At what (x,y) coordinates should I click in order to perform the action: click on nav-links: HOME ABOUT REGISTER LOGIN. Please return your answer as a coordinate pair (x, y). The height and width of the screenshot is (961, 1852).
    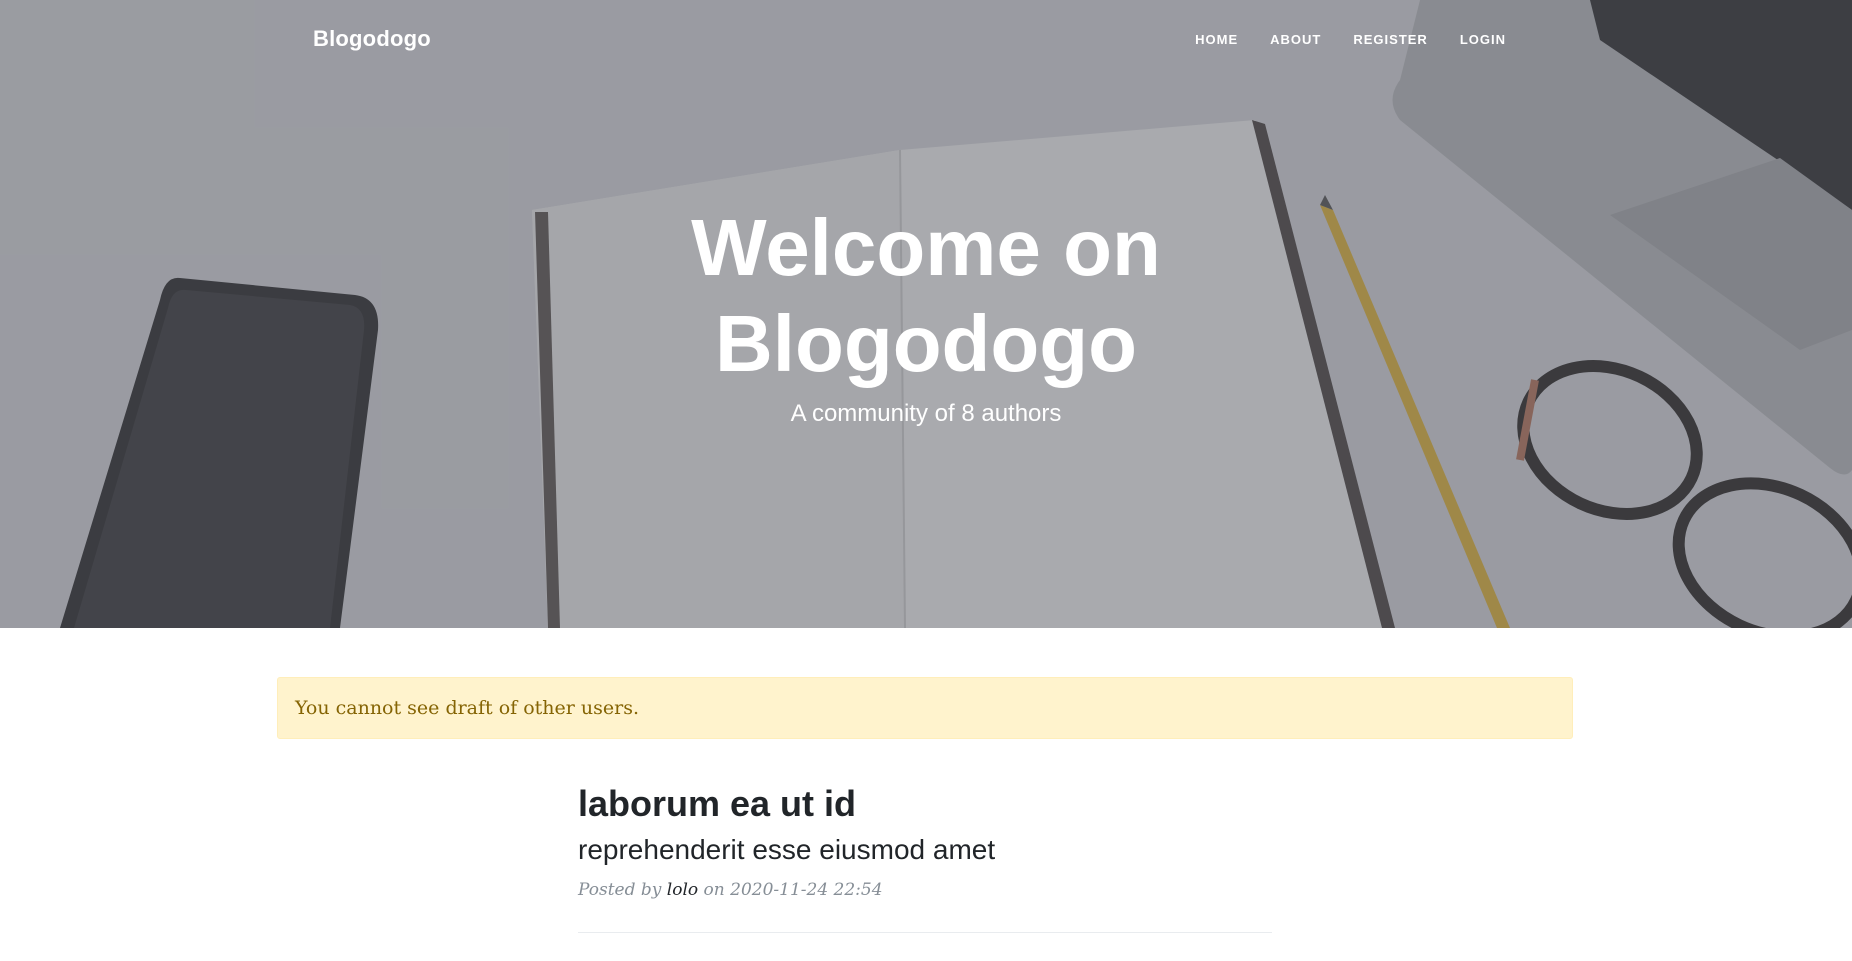
    Looking at the image, I should click on (1350, 39).